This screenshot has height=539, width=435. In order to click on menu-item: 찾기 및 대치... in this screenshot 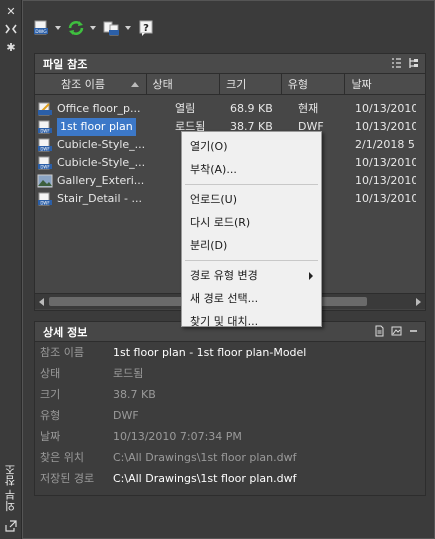, I will do `click(251, 321)`.